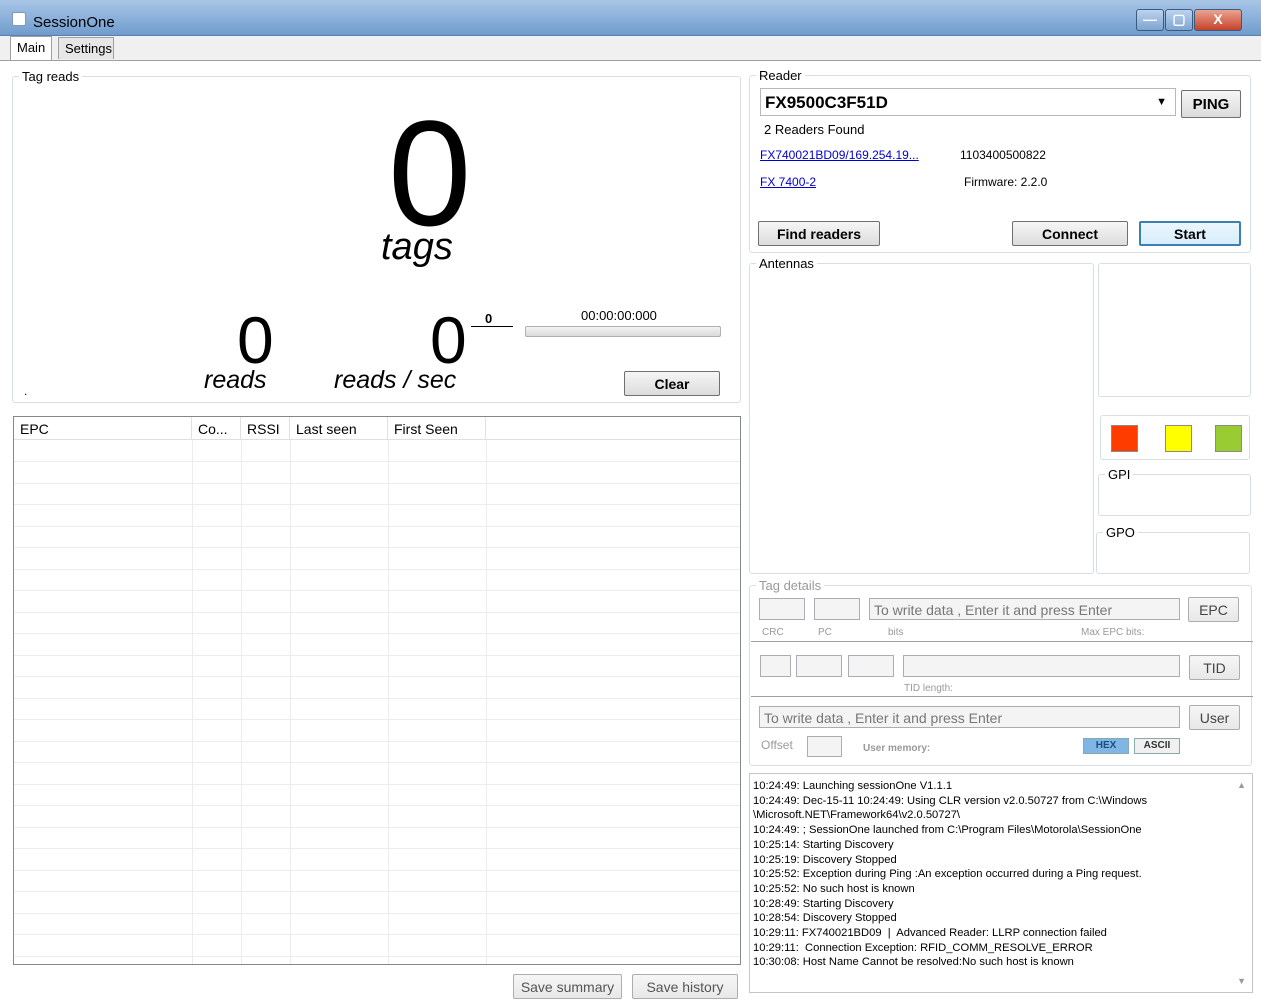 Image resolution: width=1261 pixels, height=1007 pixels. I want to click on col-rssi: RSSI, so click(265, 428).